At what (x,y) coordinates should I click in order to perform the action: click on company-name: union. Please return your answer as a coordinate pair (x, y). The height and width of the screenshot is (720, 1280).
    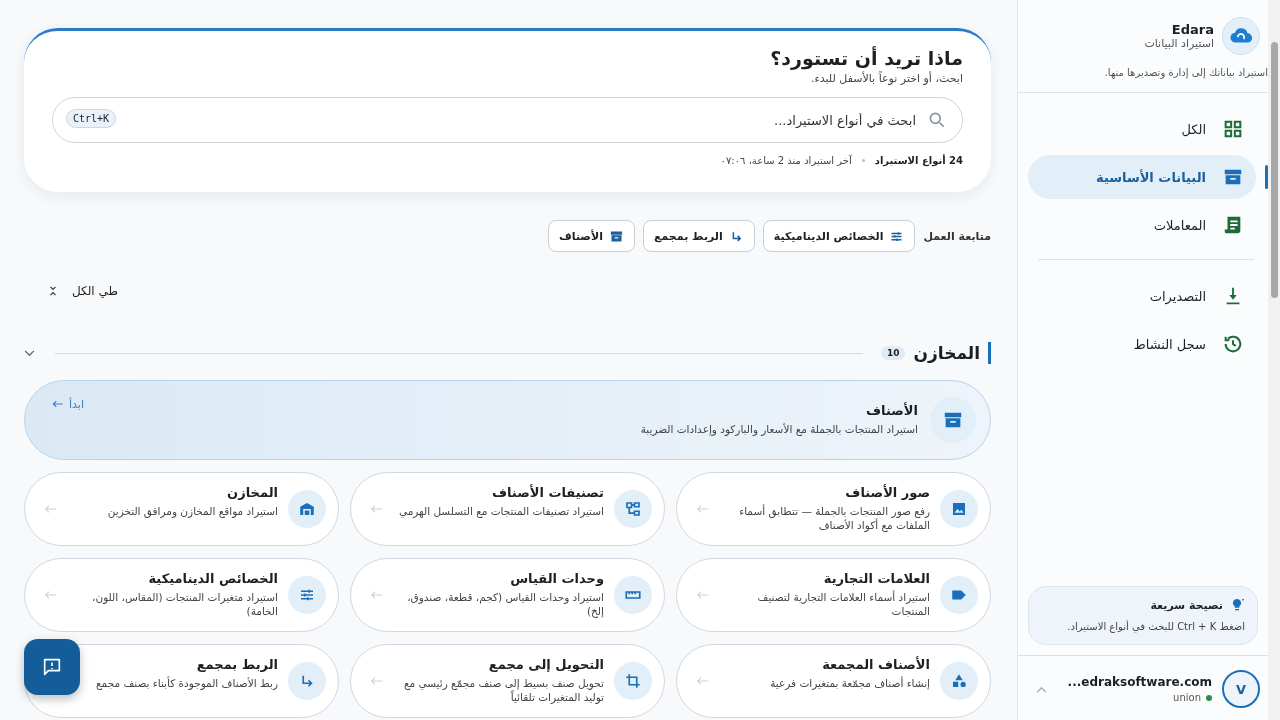
    Looking at the image, I should click on (1187, 697).